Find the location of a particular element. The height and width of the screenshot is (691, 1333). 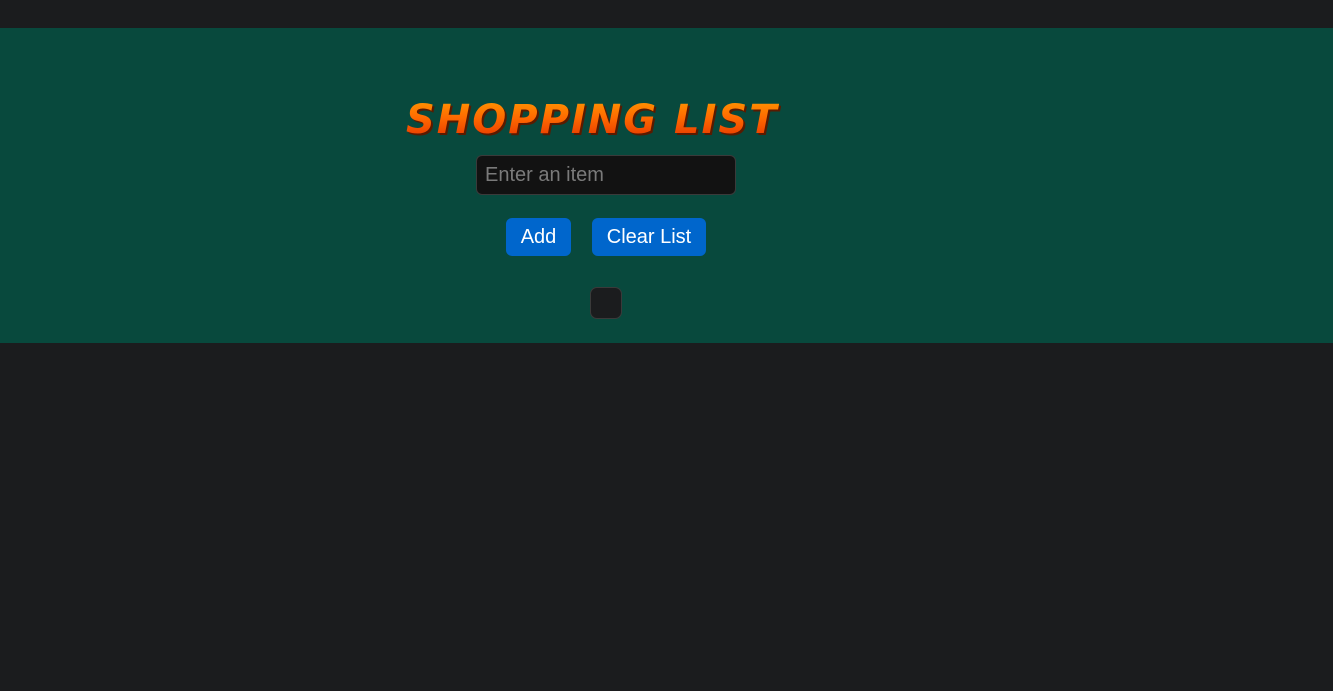

clear-list-button: Clear List is located at coordinates (649, 237).